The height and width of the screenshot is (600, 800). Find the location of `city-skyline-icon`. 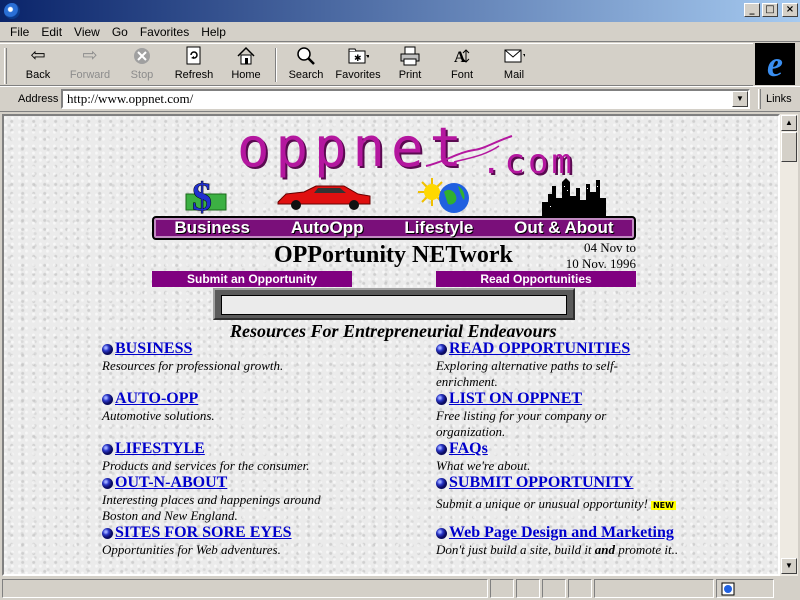

city-skyline-icon is located at coordinates (574, 196).